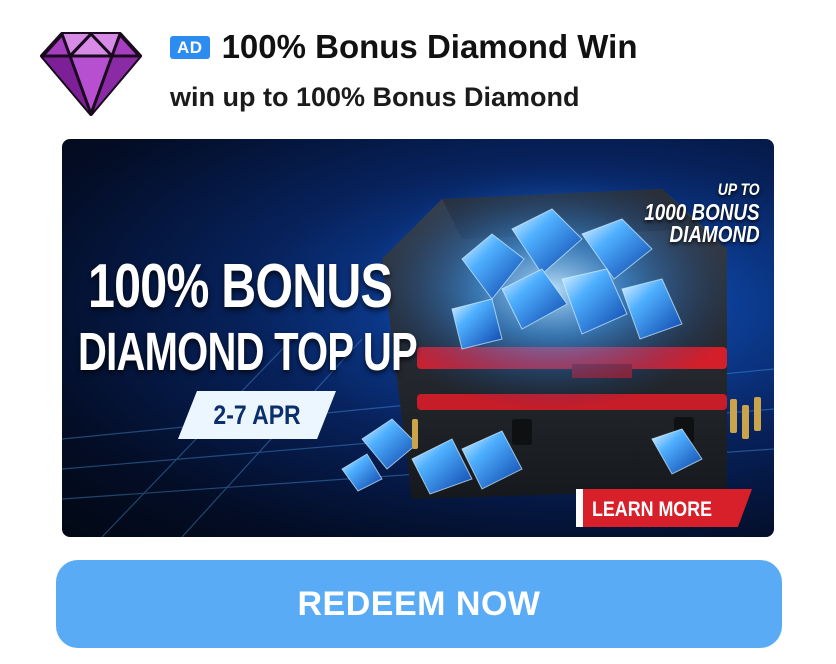 This screenshot has width=836, height=664. Describe the element at coordinates (190, 47) in the screenshot. I see `ad-badge: AD` at that location.